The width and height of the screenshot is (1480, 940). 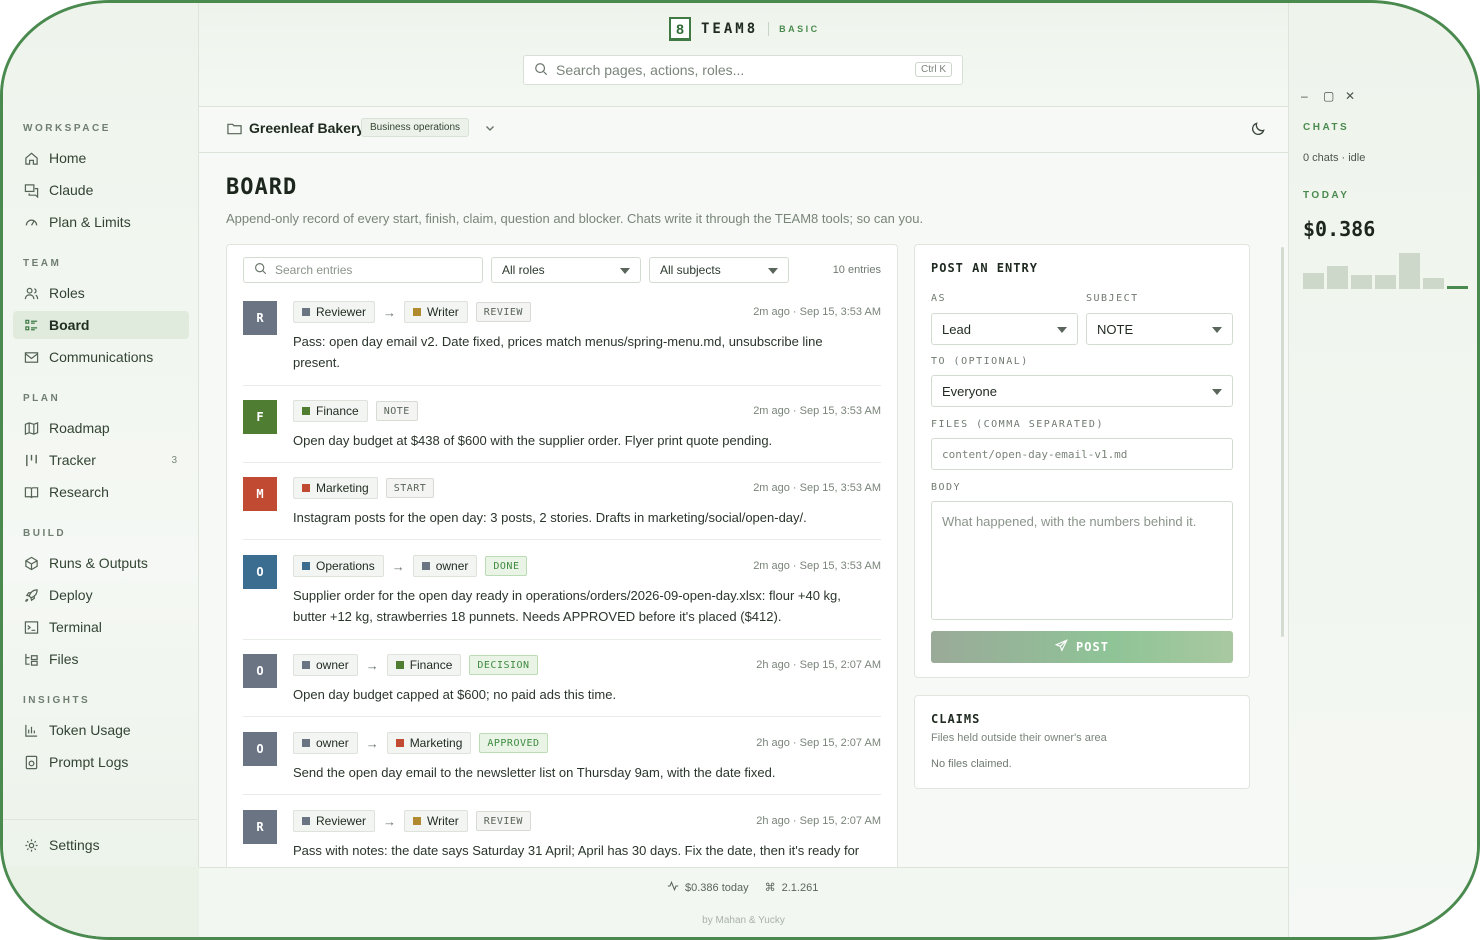 I want to click on send-icon, so click(x=1061, y=647).